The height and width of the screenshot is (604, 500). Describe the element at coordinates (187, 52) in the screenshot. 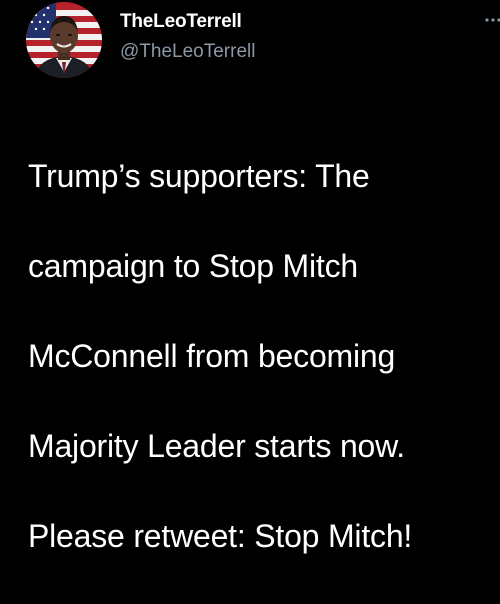

I see `author-handle: @TheLeoTerrell` at that location.